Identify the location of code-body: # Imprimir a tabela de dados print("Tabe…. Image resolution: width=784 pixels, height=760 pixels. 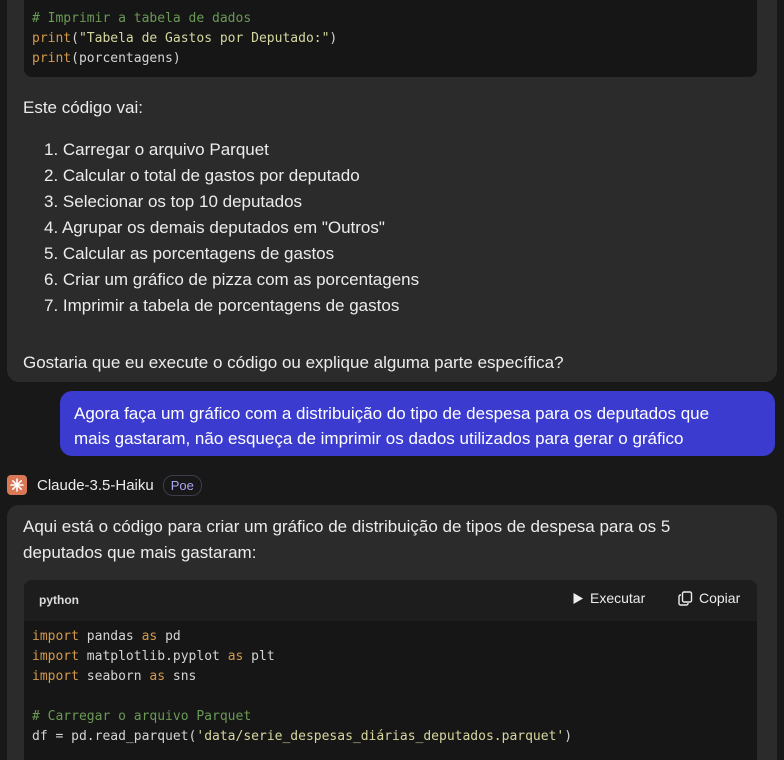
(184, 39).